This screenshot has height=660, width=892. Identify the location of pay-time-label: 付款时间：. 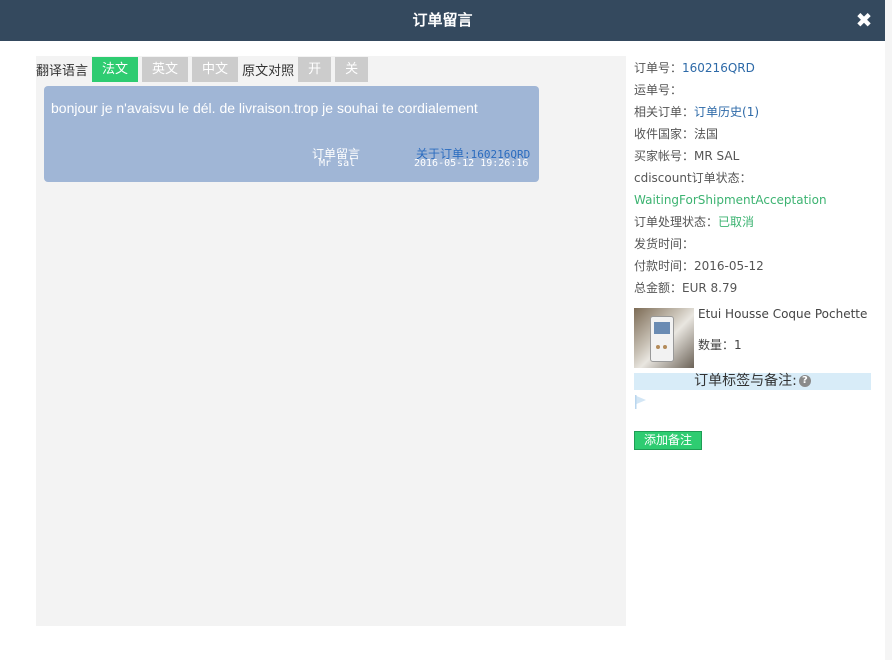
(664, 266).